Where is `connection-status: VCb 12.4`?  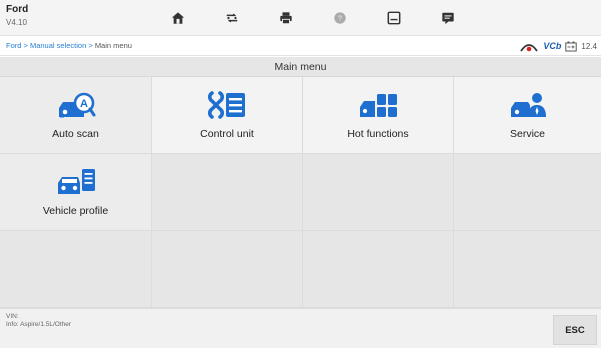
connection-status: VCb 12.4 is located at coordinates (558, 46).